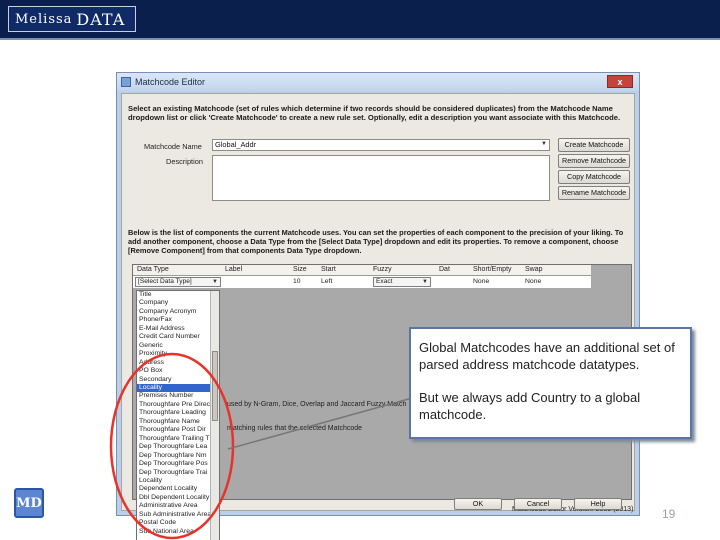 The width and height of the screenshot is (720, 540). What do you see at coordinates (172, 446) in the screenshot?
I see `highlight-ellipse` at bounding box center [172, 446].